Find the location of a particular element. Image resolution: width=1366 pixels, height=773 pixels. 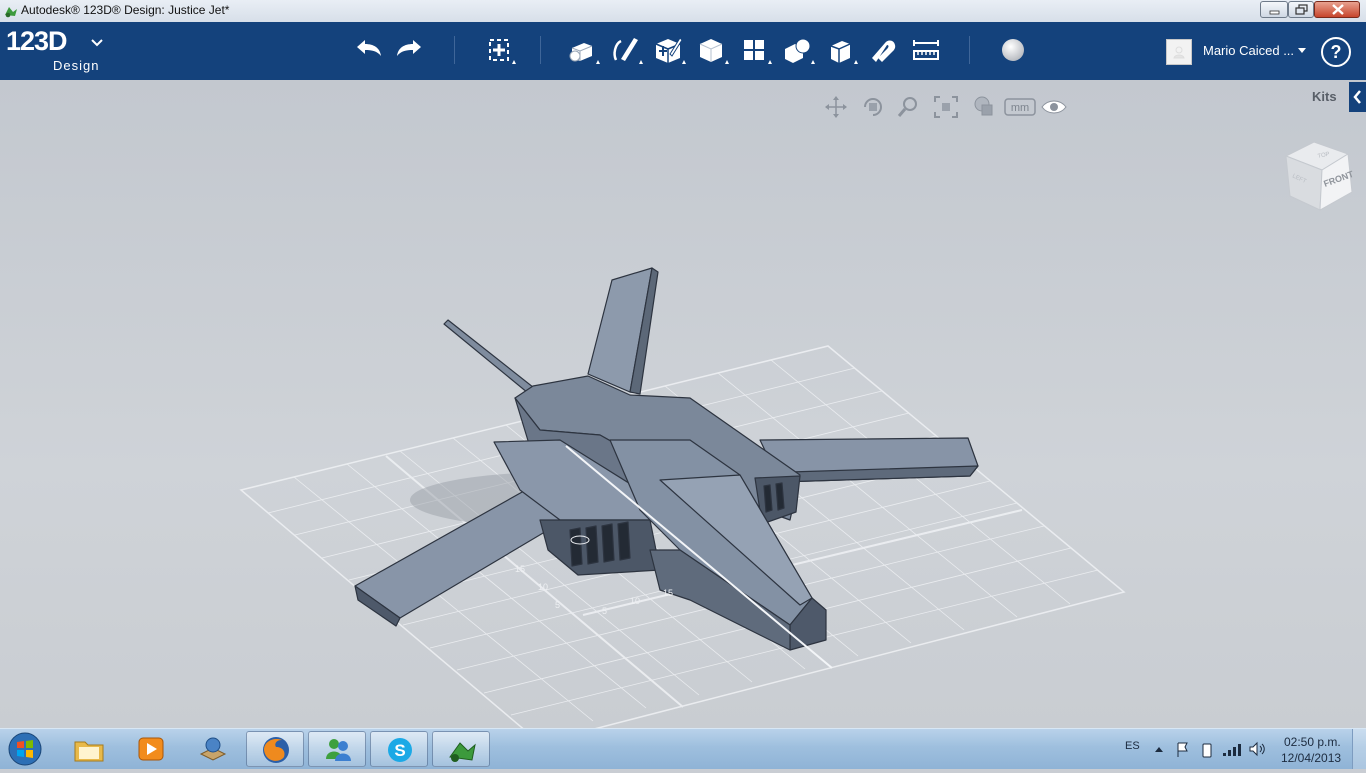

zoom-button is located at coordinates (909, 107).